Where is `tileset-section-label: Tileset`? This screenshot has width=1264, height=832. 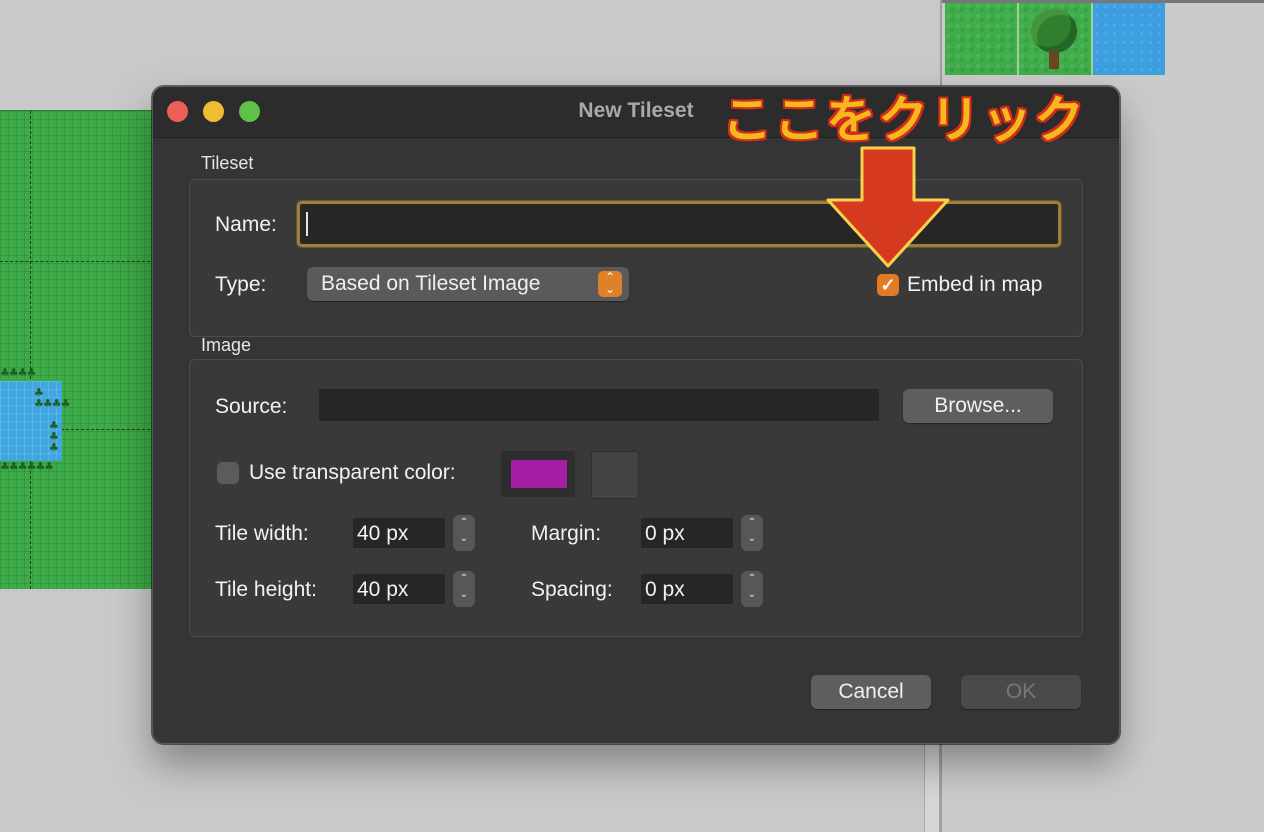 tileset-section-label: Tileset is located at coordinates (227, 163).